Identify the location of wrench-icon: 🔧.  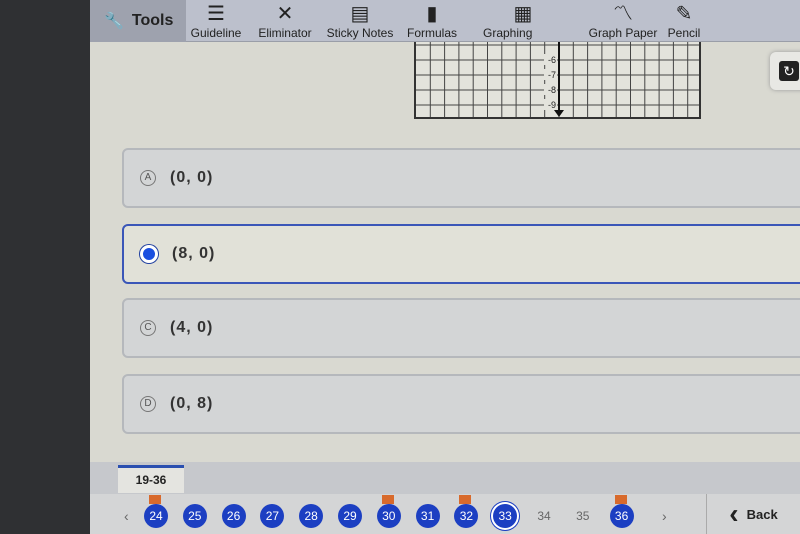
(114, 21).